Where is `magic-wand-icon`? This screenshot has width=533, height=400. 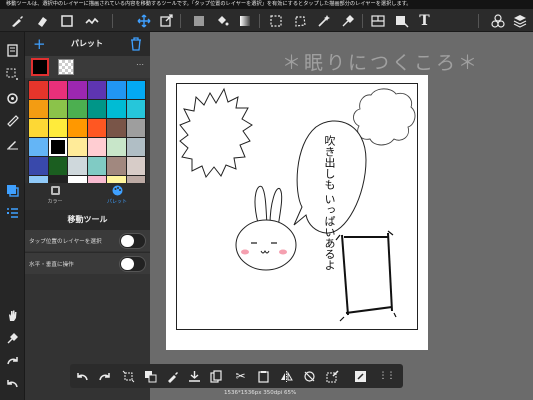 magic-wand-icon is located at coordinates (323, 20).